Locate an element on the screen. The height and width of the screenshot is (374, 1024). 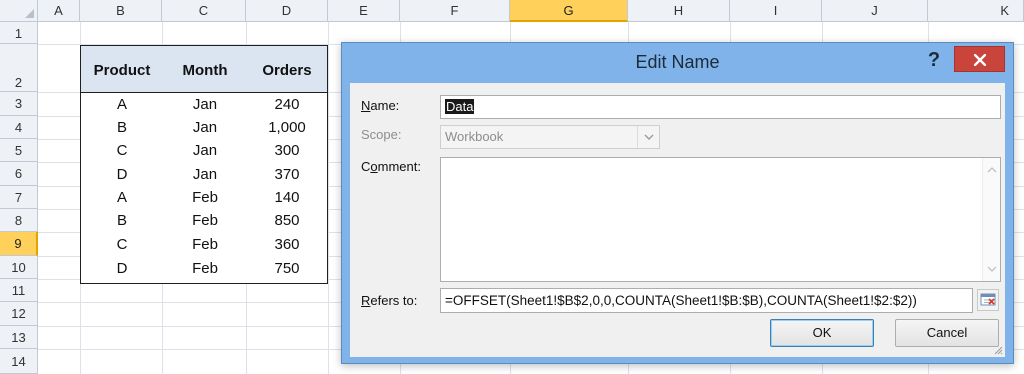
row-header-9: 9 is located at coordinates (19, 244).